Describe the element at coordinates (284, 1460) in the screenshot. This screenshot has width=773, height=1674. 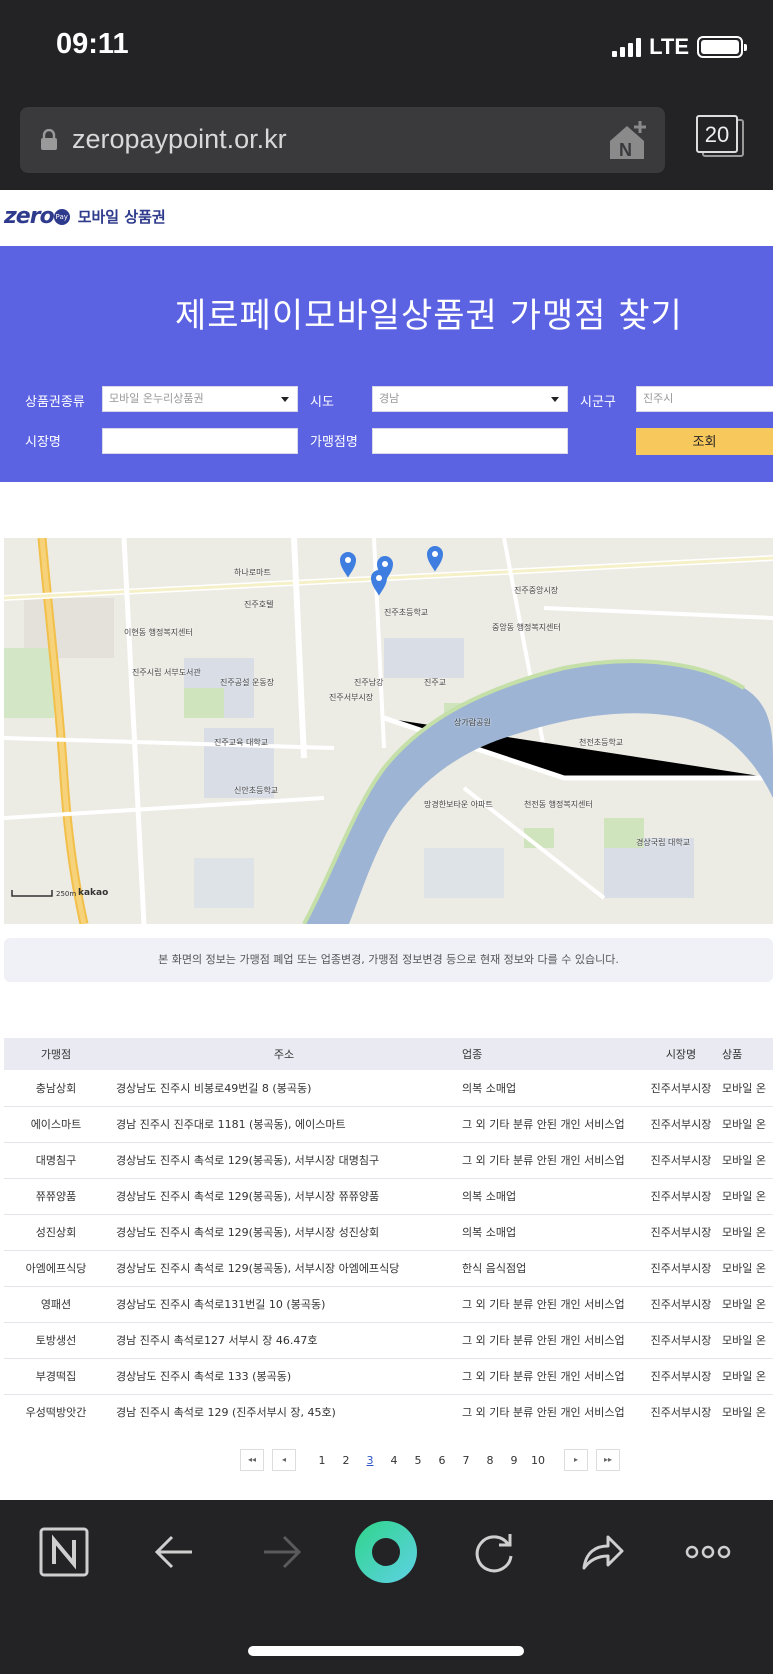
I see `prev-page-button: ◂` at that location.